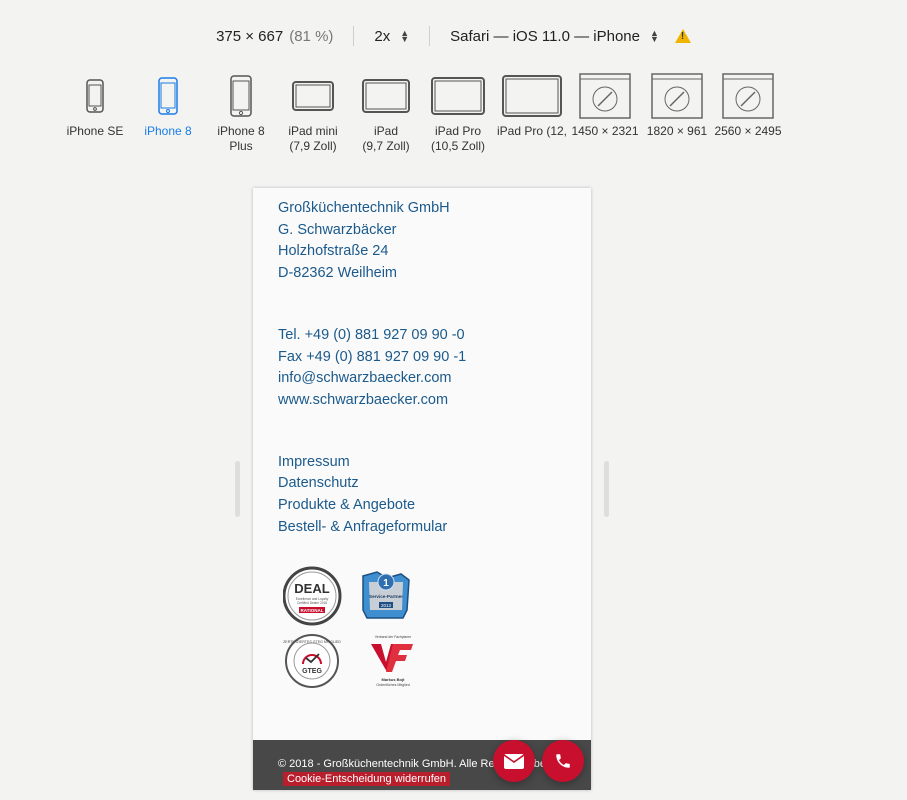 This screenshot has height=800, width=907. Describe the element at coordinates (313, 146) in the screenshot. I see `device-sublabel: (7,9 Zoll)` at that location.